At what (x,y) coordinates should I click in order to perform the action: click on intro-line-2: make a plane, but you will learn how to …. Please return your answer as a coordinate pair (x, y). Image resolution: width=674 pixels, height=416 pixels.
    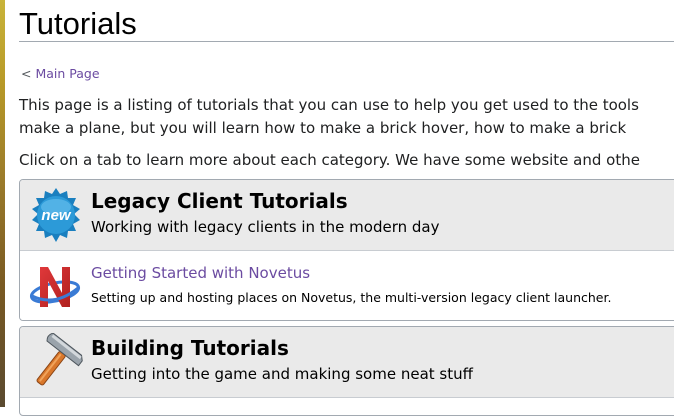
    Looking at the image, I should click on (323, 128).